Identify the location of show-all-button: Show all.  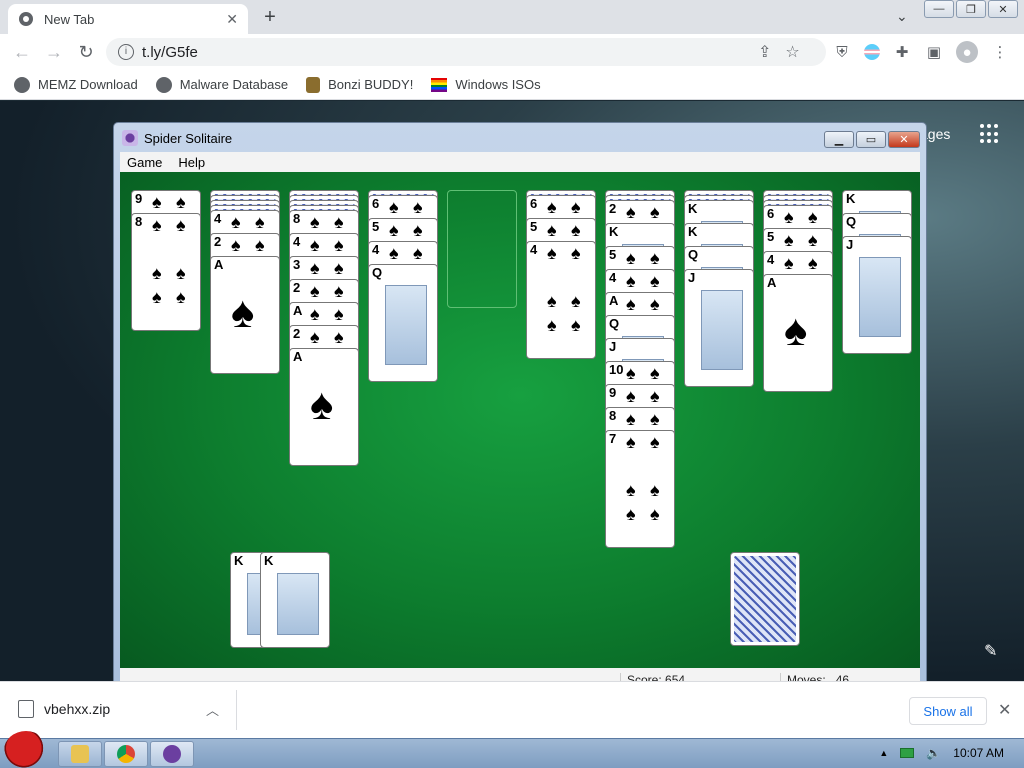
(948, 711).